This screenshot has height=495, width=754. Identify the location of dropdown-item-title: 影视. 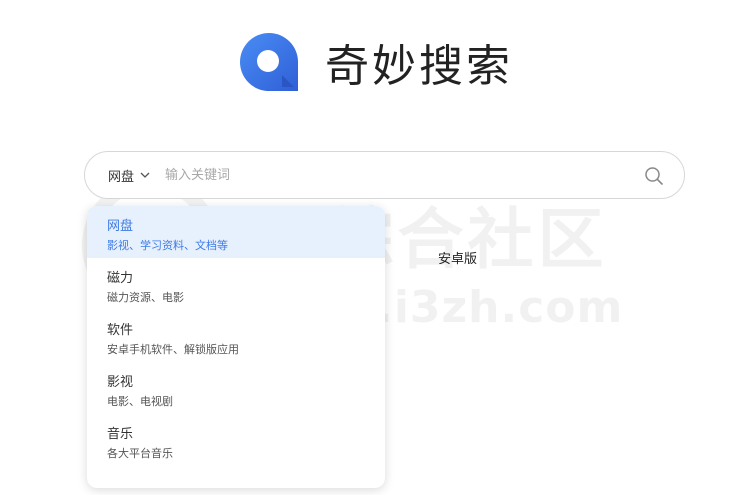
(120, 382).